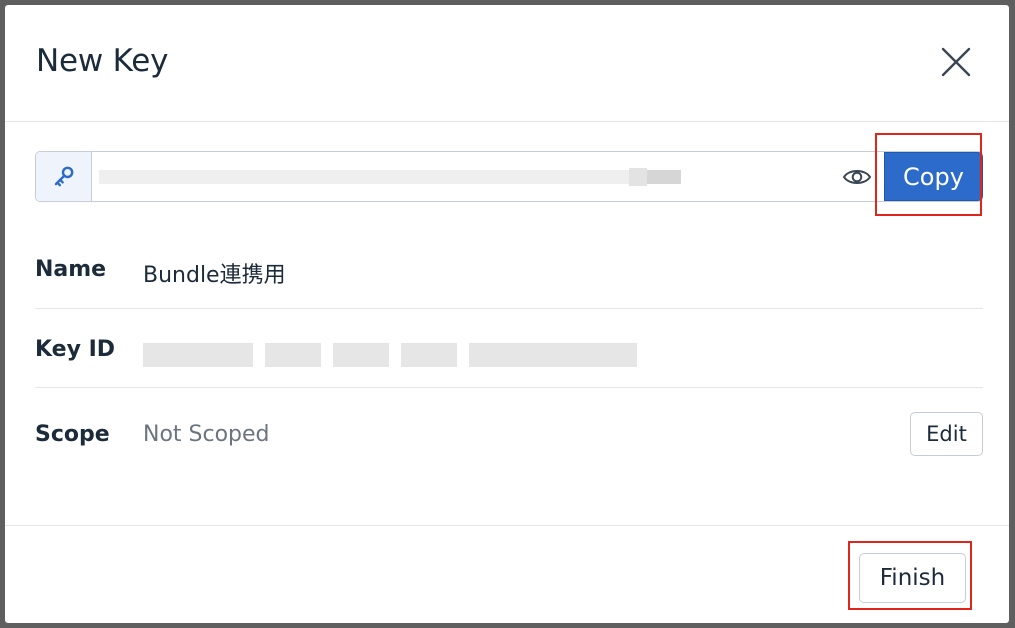  What do you see at coordinates (946, 434) in the screenshot?
I see `edit-scope-button: Edit` at bounding box center [946, 434].